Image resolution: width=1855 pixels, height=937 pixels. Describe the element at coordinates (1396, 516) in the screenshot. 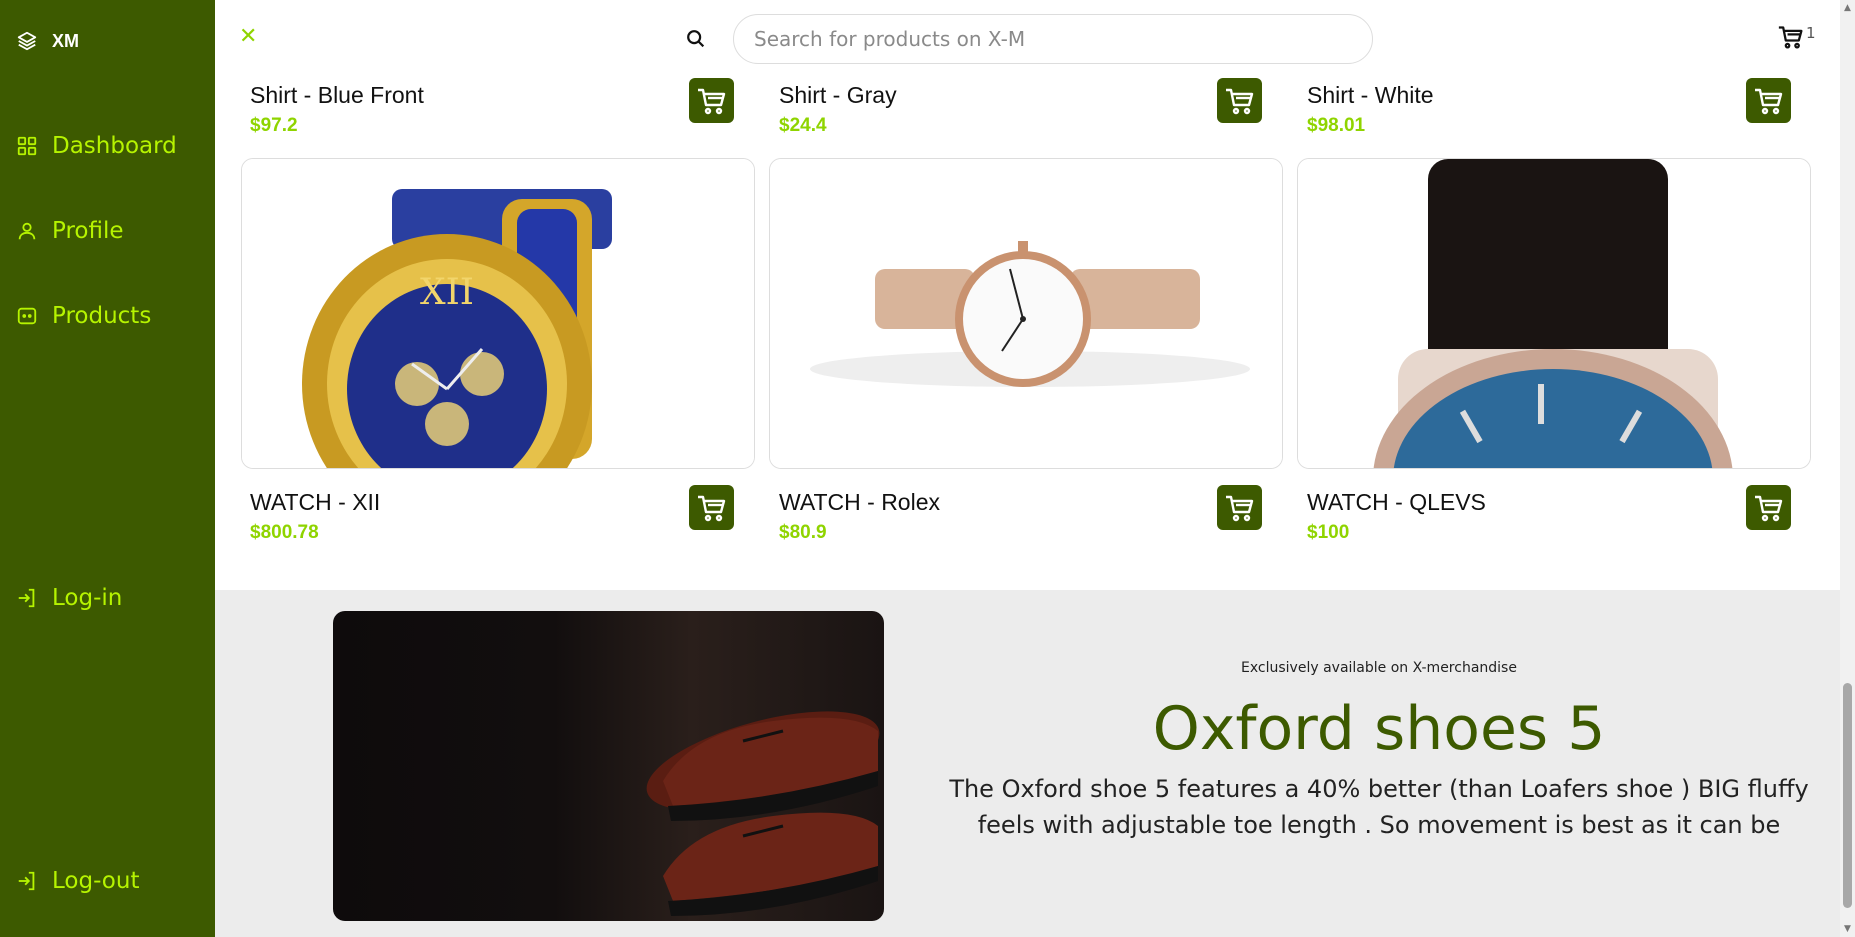

I see `product-card-watch-qlevs: WATCH - QLEVS $100` at that location.